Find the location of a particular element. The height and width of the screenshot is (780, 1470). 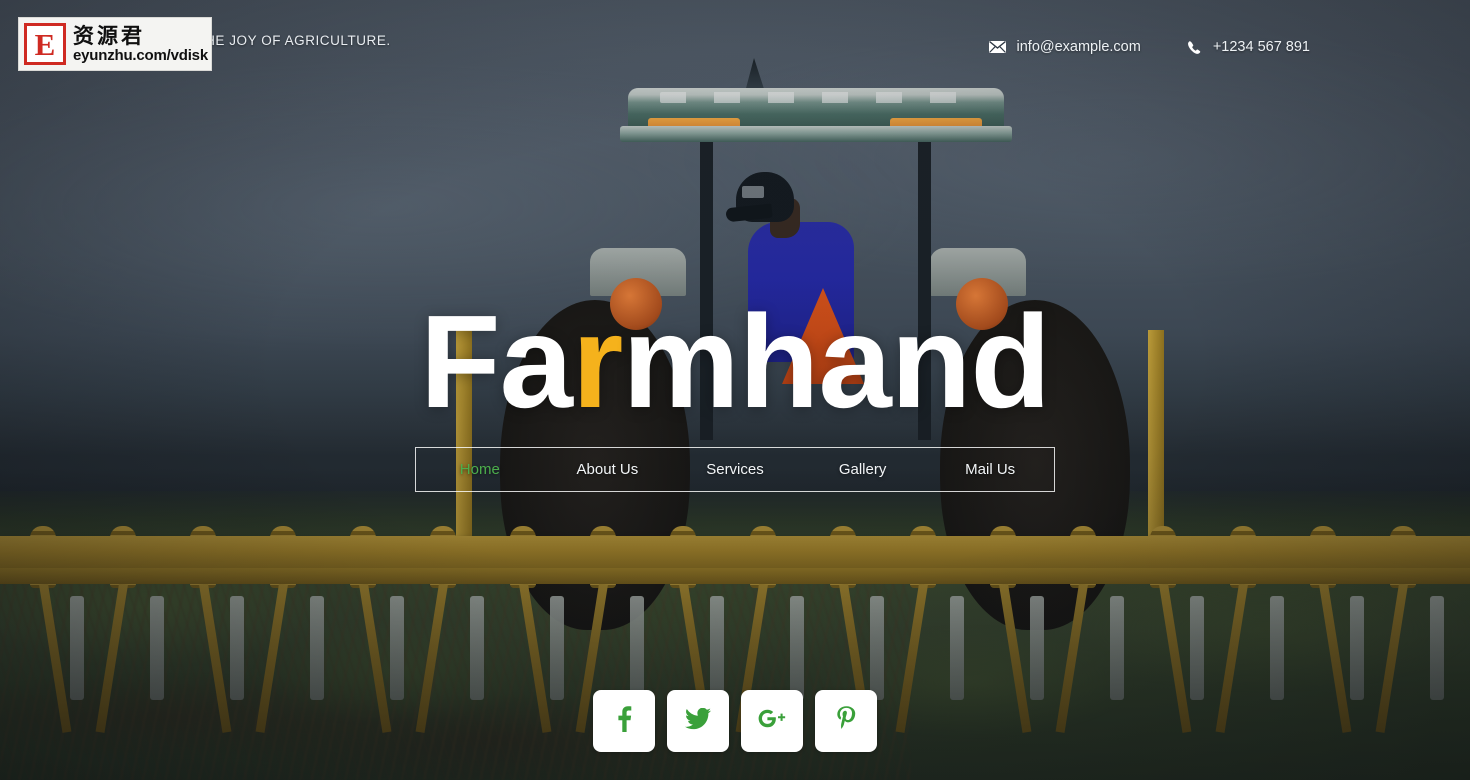

social-link-pinterest is located at coordinates (846, 721).